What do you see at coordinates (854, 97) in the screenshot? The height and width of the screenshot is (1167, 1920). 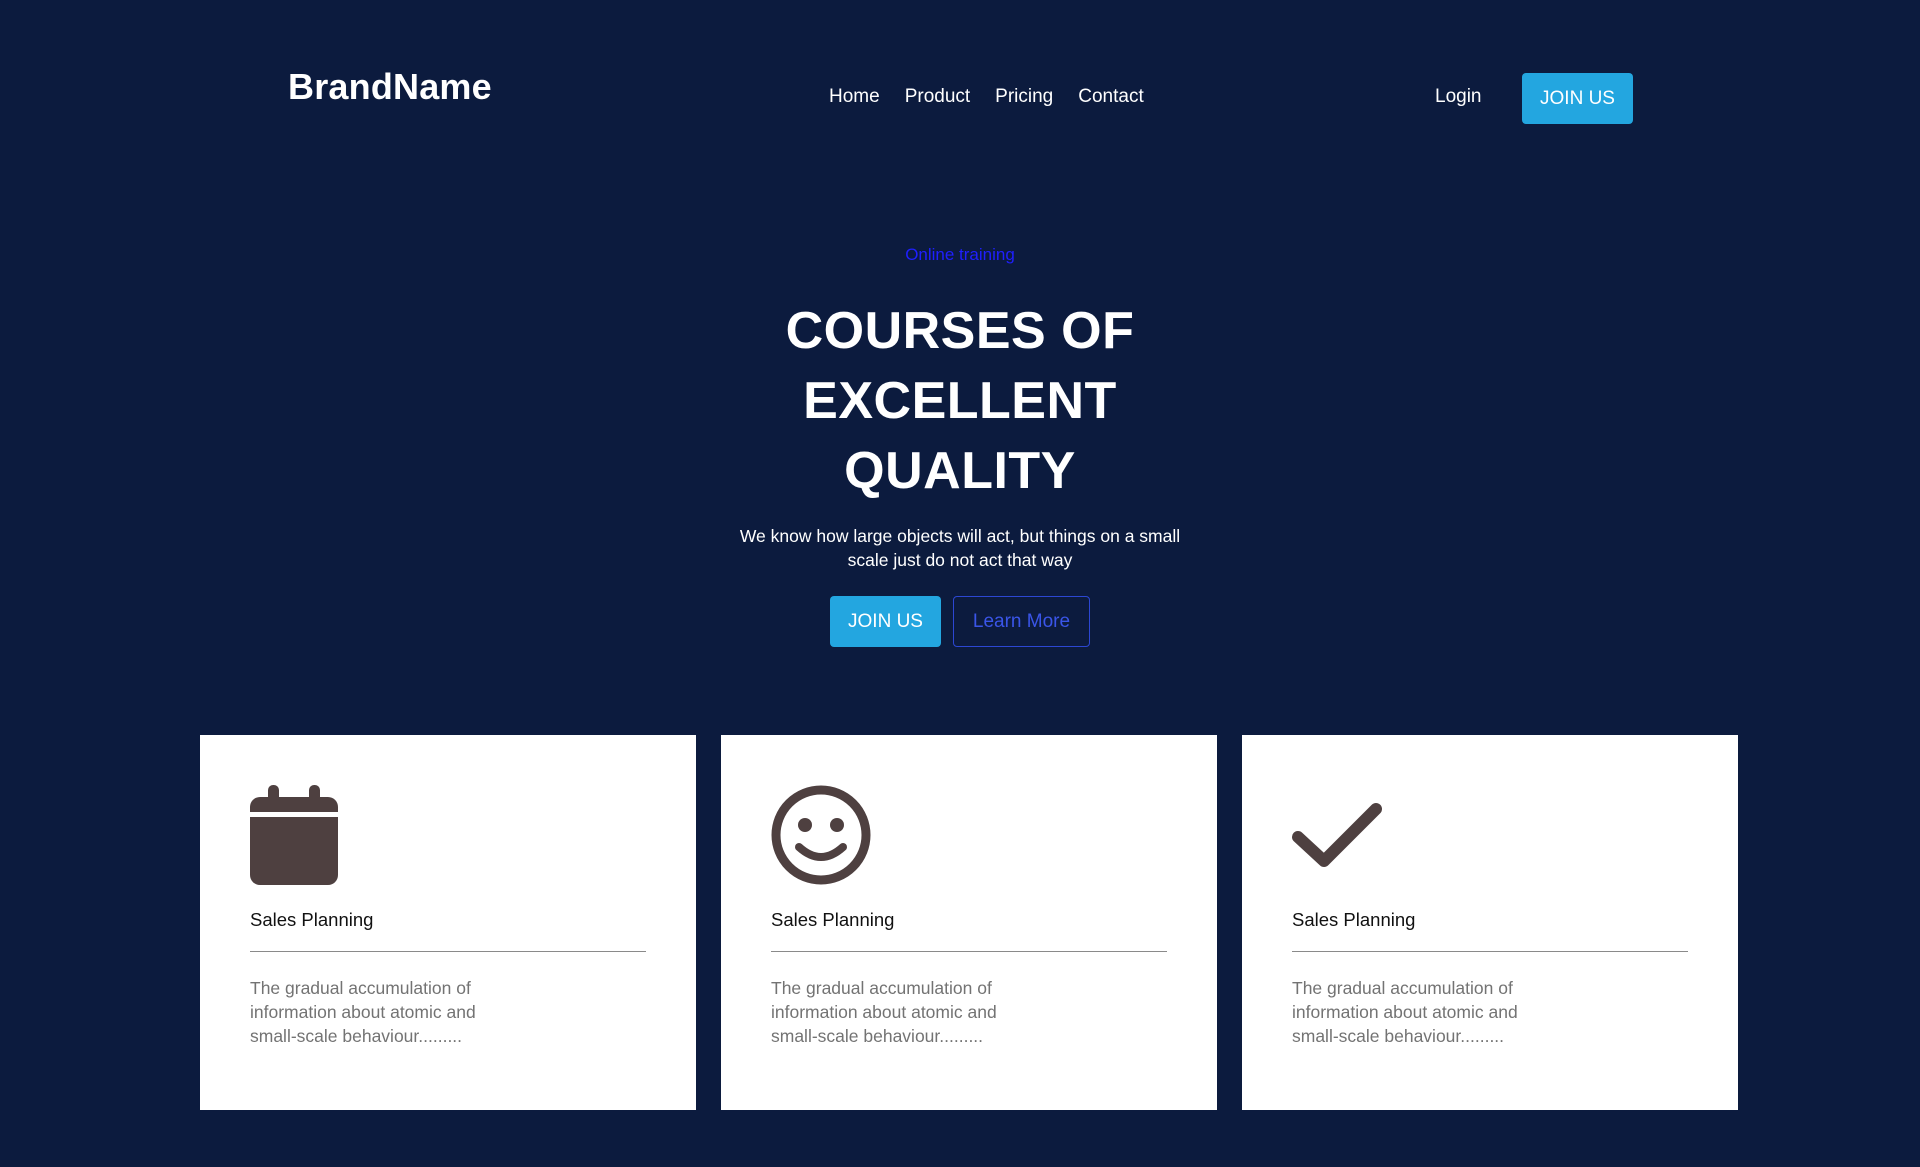 I see `nav-home-link: Home` at bounding box center [854, 97].